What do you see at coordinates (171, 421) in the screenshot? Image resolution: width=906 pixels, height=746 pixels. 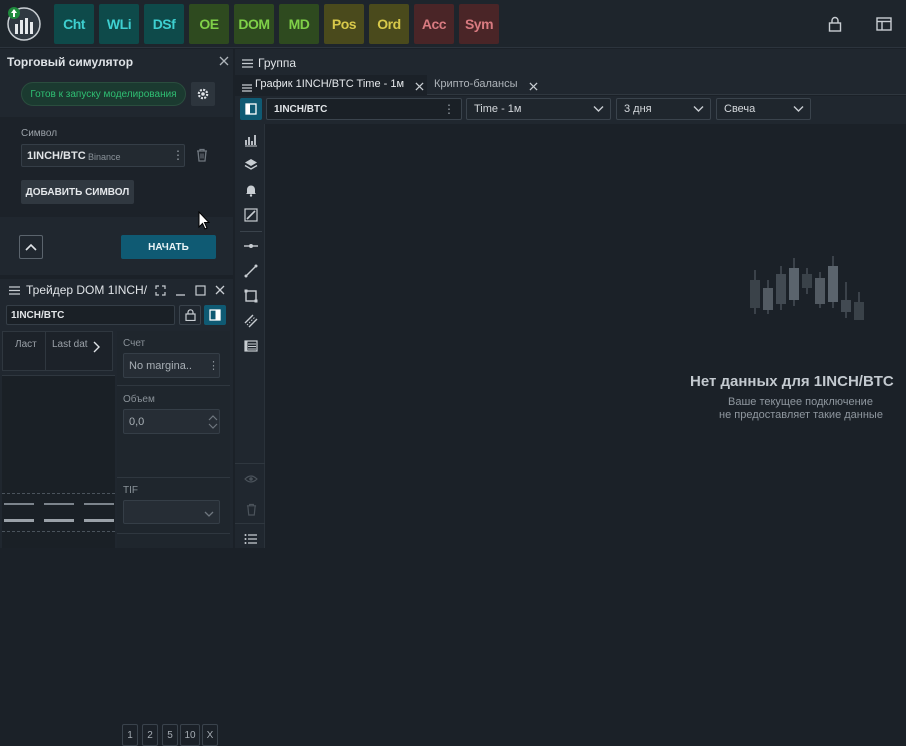 I see `volume-input: 0,0` at bounding box center [171, 421].